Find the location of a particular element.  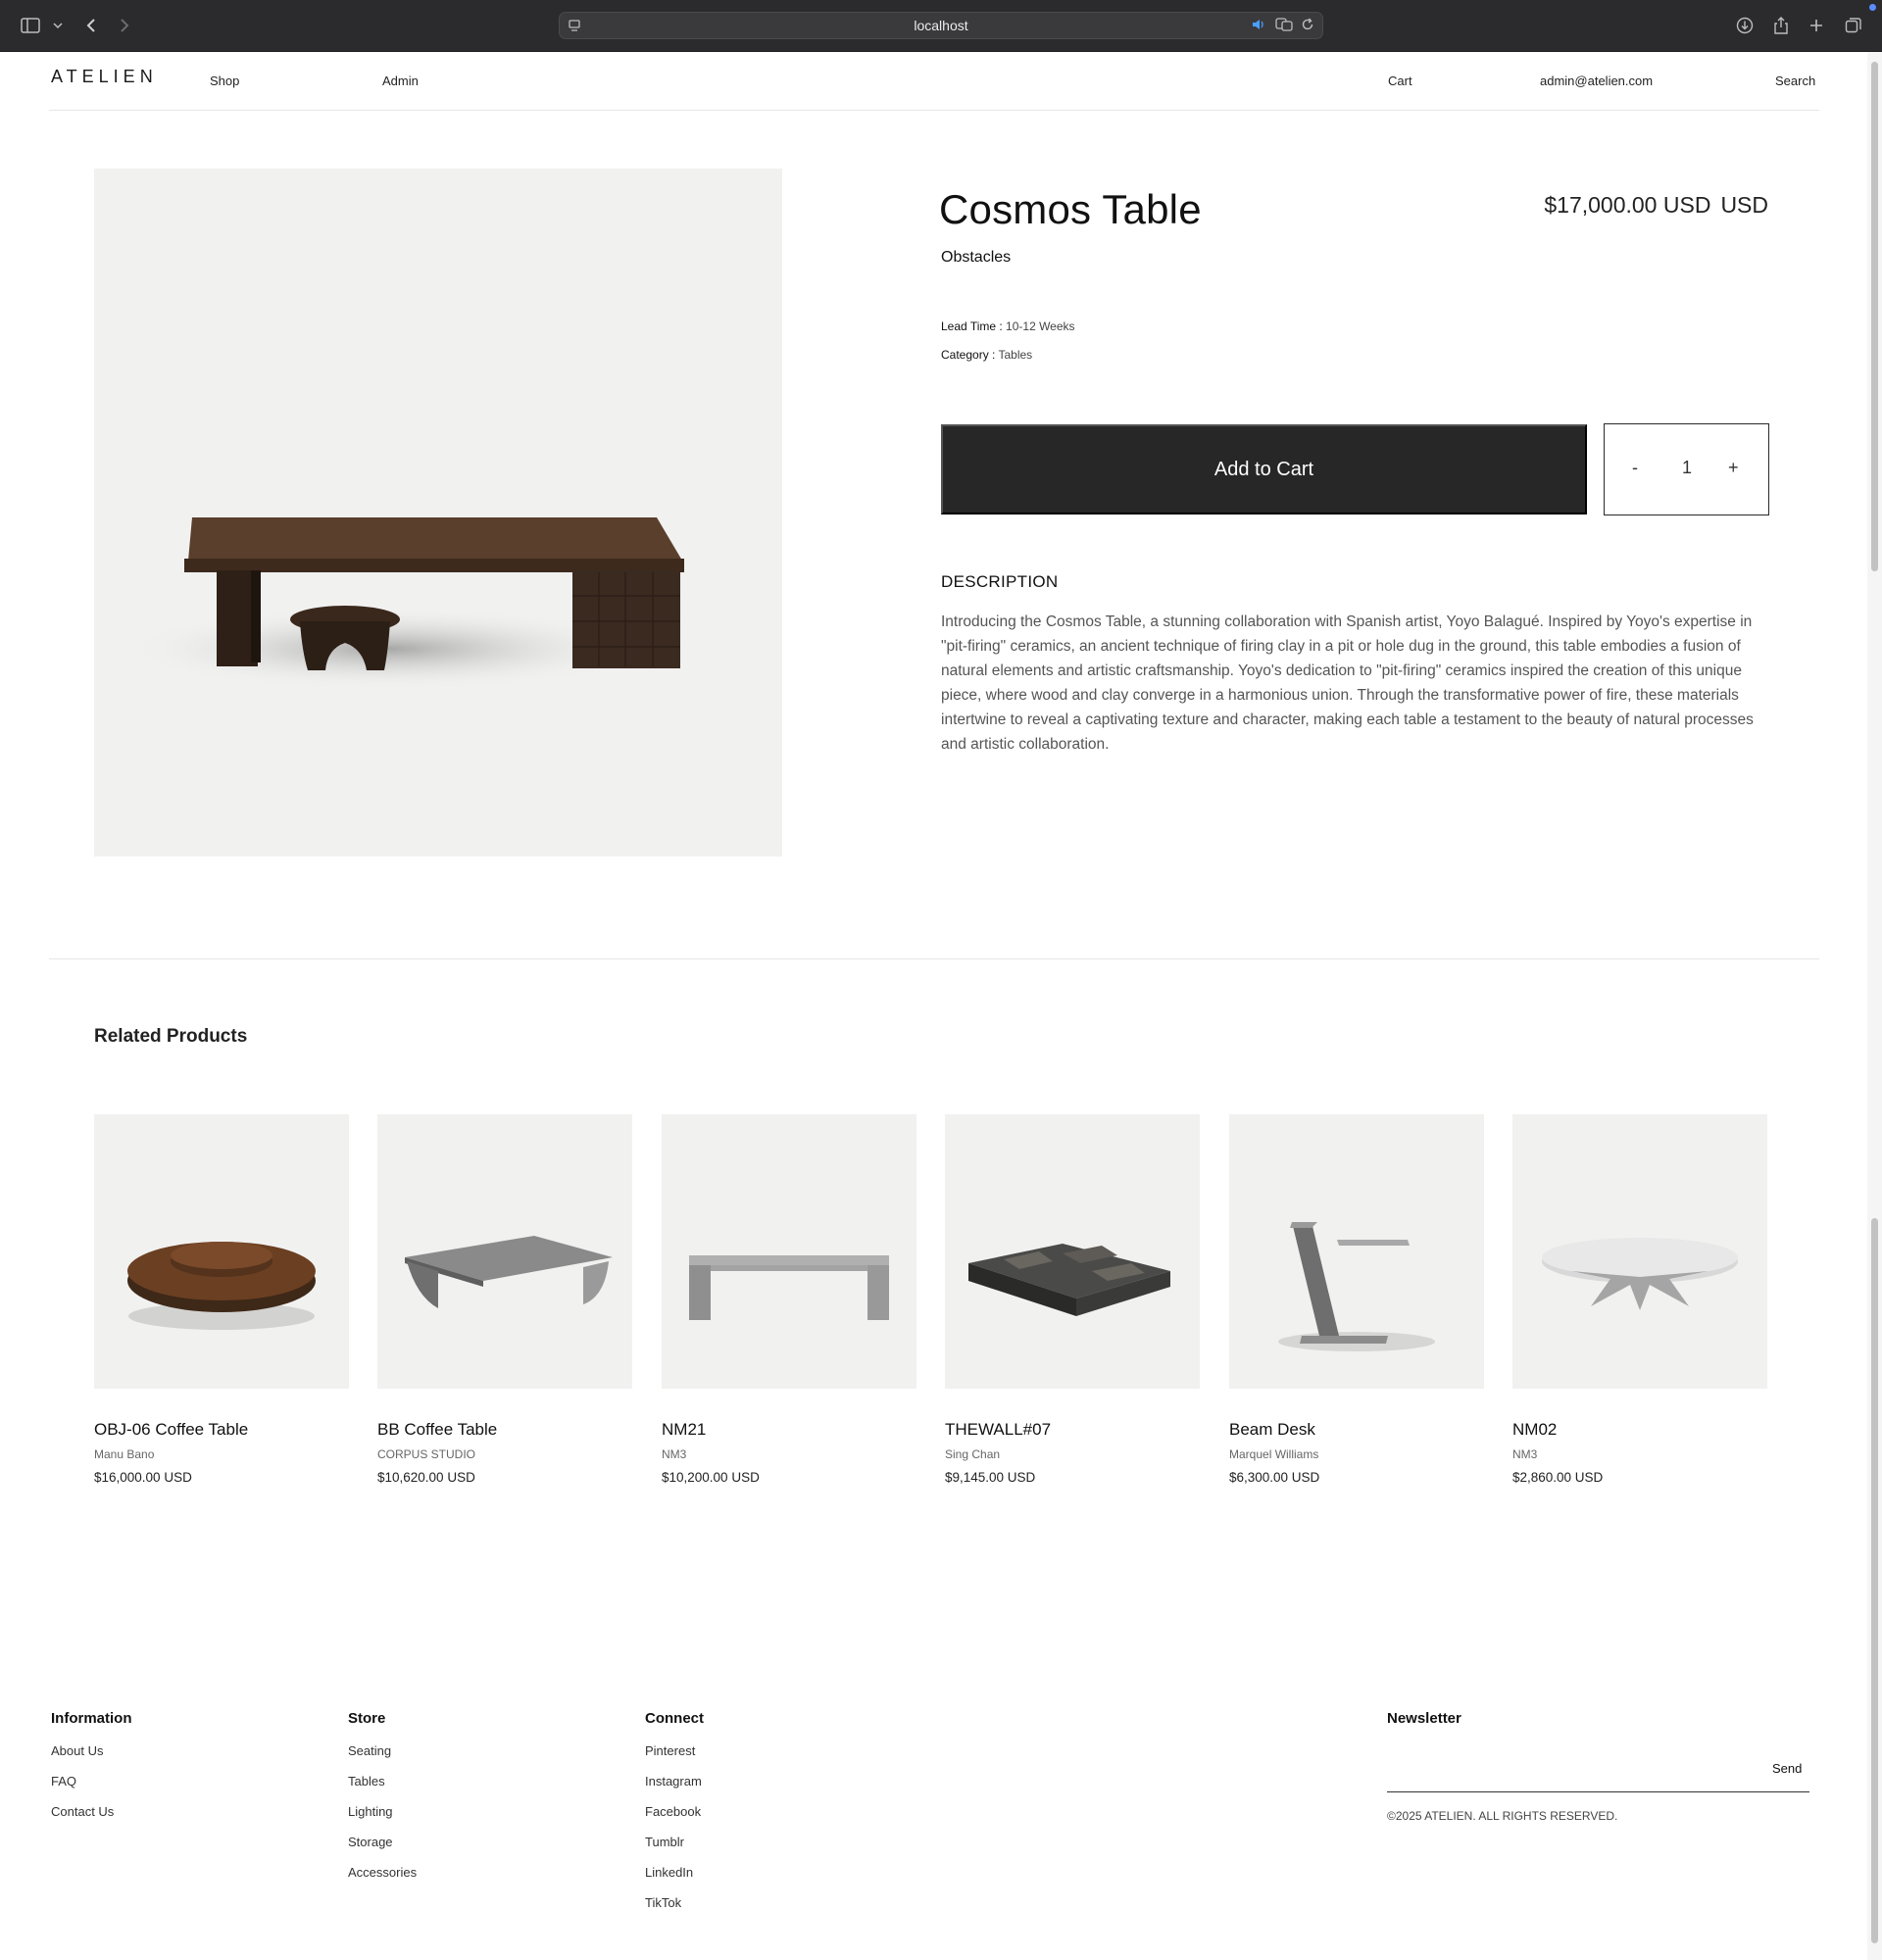

product-card-brand: Manu Bano is located at coordinates (125, 1454).